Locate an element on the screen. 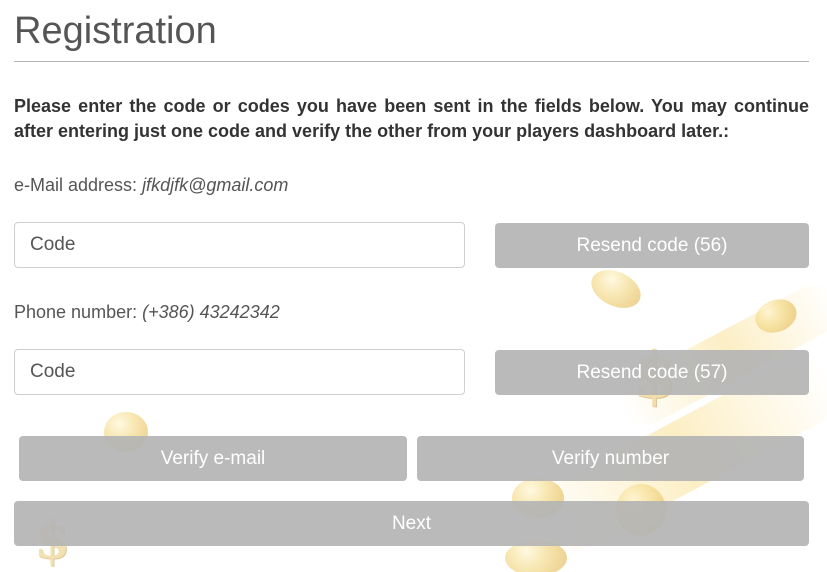 This screenshot has width=827, height=572. email-info: e-Mail address: jfkdjfk@gmail.com is located at coordinates (151, 185).